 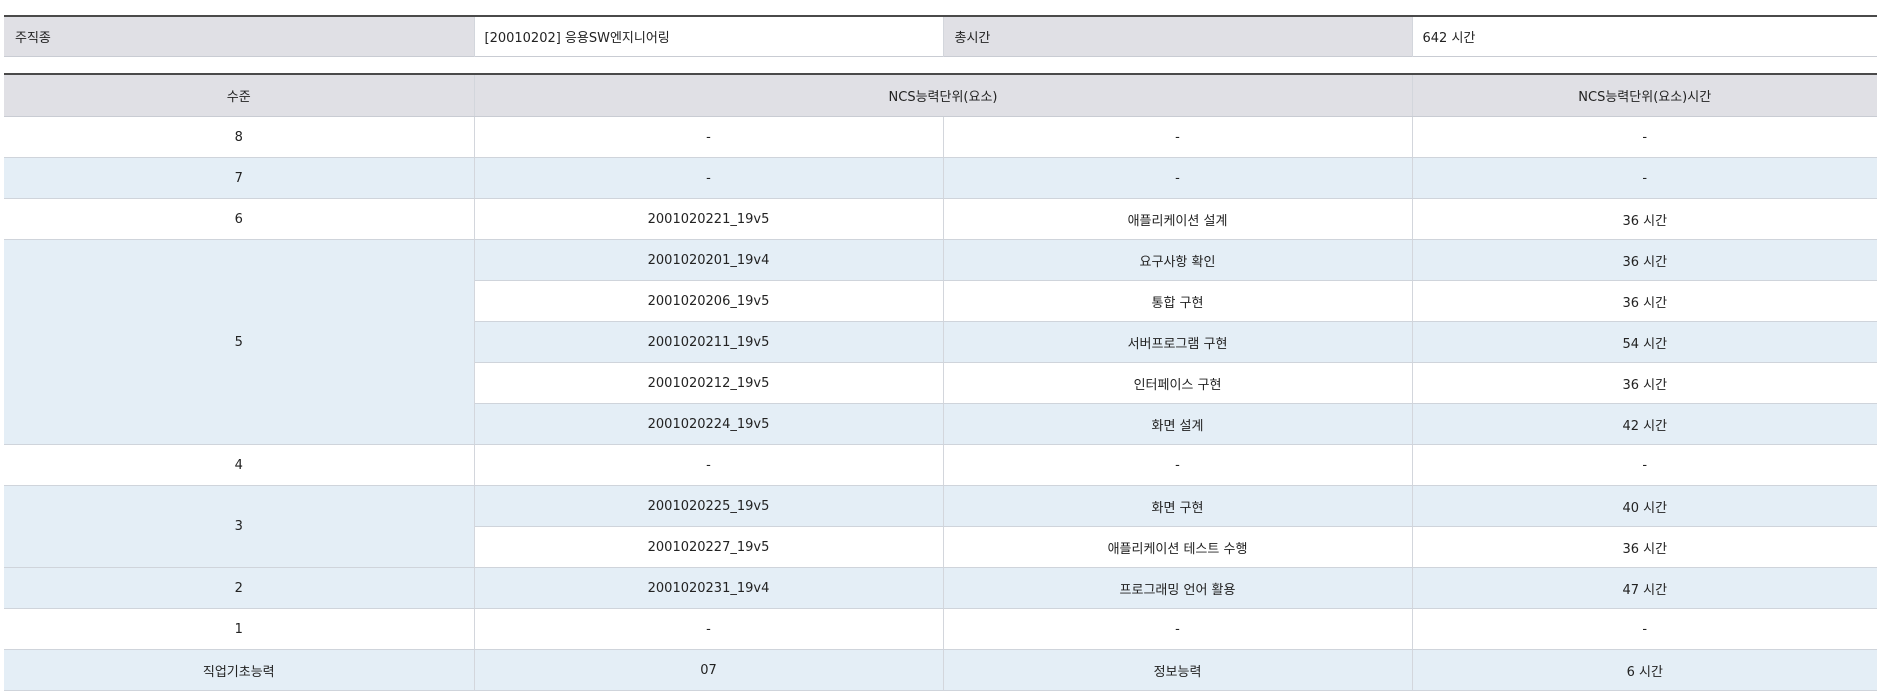 I want to click on job-value: [20010202] 응용SW엔지니어링, so click(x=709, y=36).